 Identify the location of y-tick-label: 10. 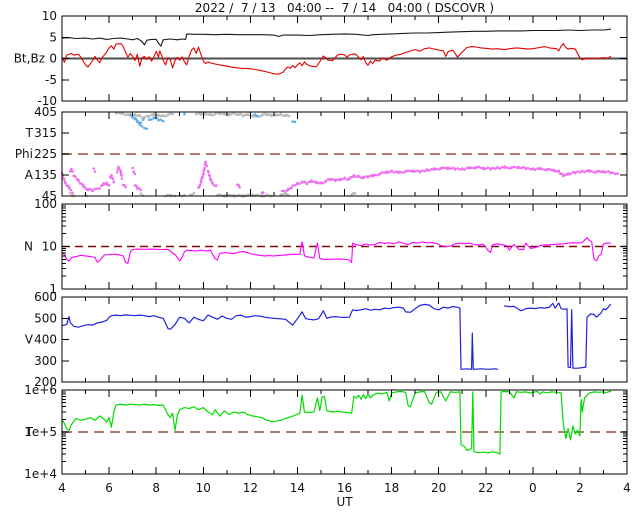
(49, 16).